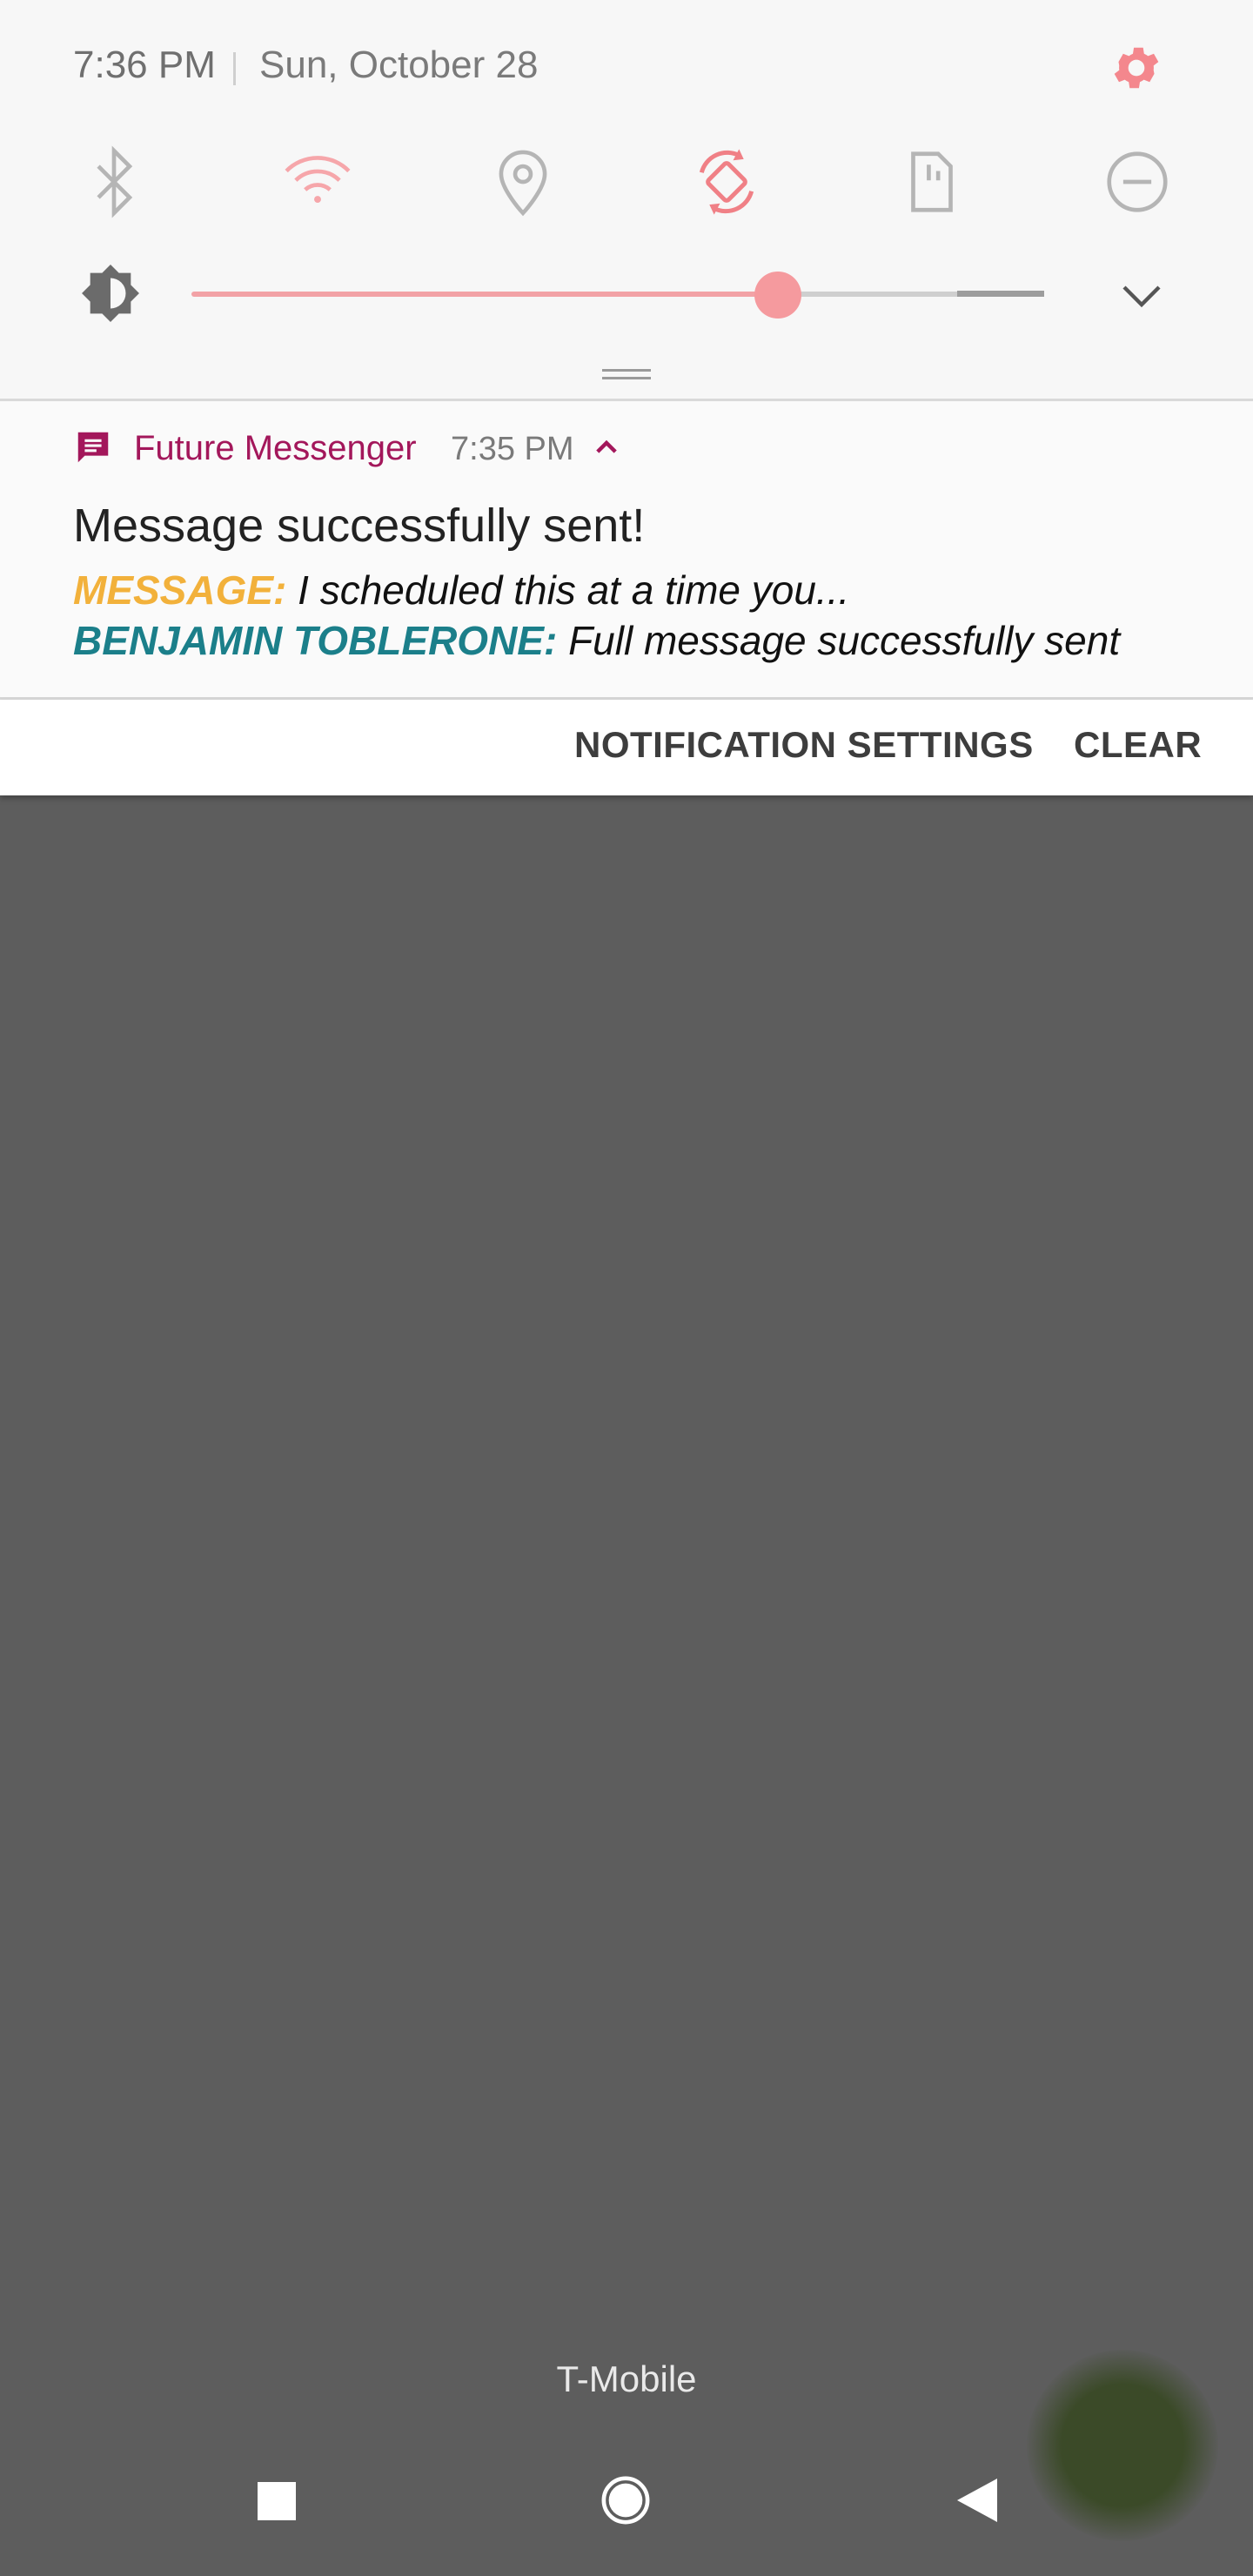  Describe the element at coordinates (868, 294) in the screenshot. I see `brightness-slider-track` at that location.